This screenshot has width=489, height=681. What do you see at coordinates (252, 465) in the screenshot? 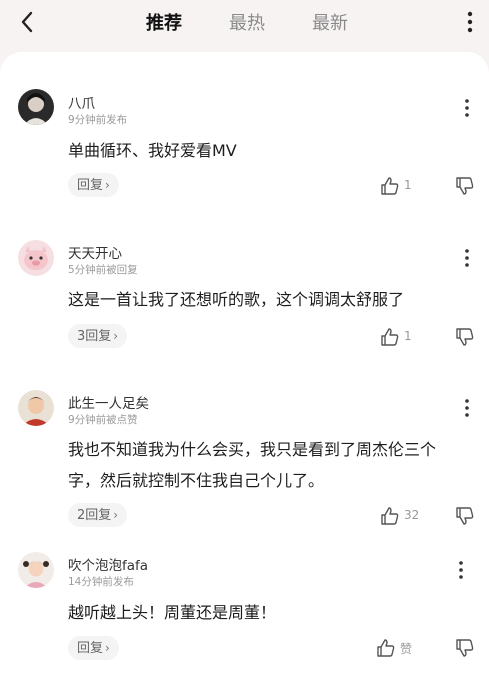
I see `comment-text: 我也不知道我为什么会买，我只是看到了周杰伦三个字，然后就控制不住我自己个儿了。` at bounding box center [252, 465].